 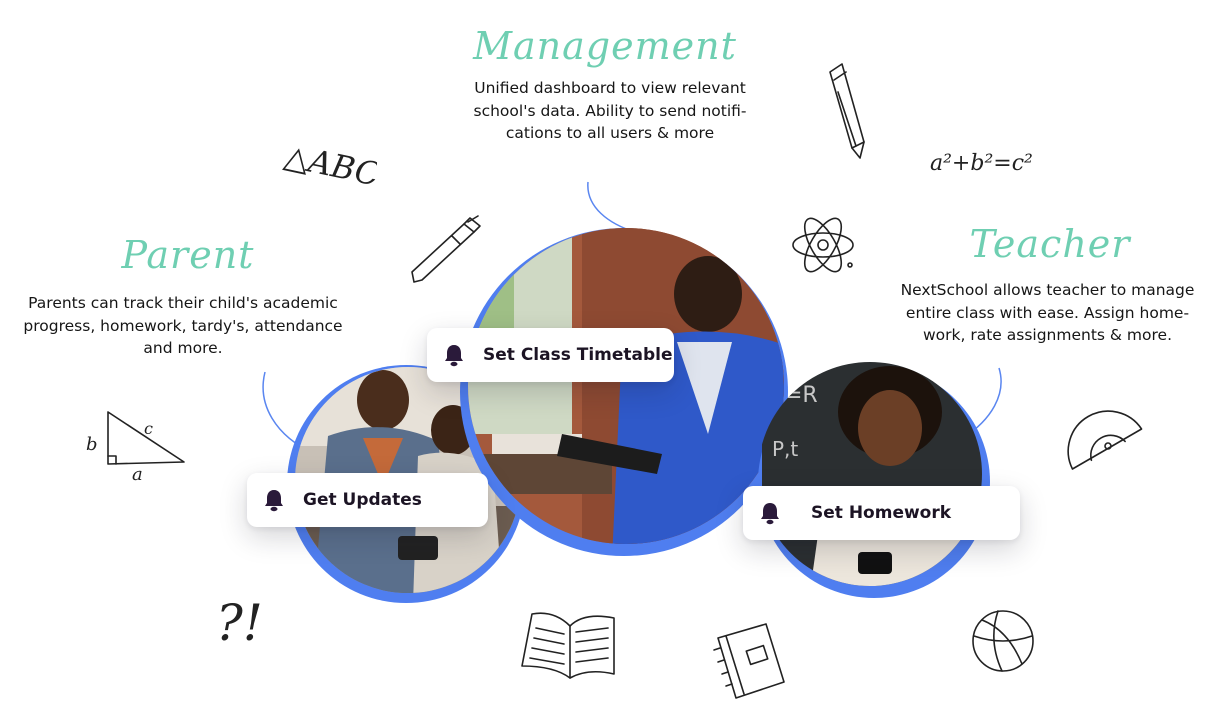 I want to click on open-book-icon, so click(x=568, y=645).